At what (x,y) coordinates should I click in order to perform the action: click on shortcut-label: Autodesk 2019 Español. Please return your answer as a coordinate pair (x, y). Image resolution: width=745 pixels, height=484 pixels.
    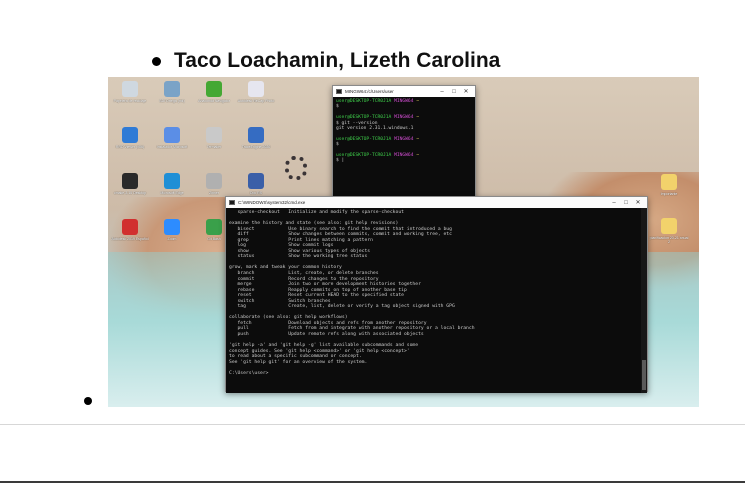
    Looking at the image, I should click on (130, 239).